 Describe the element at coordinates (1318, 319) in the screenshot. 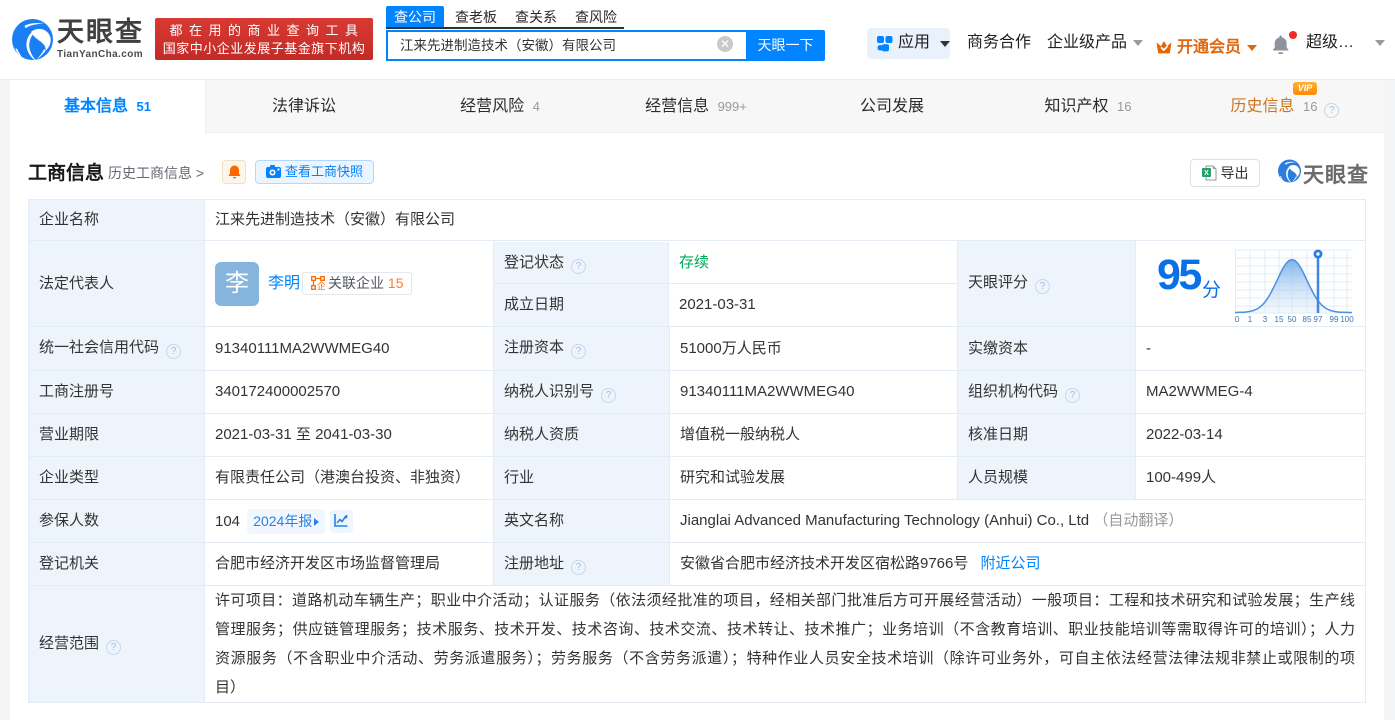

I see `svg-text: 97` at that location.